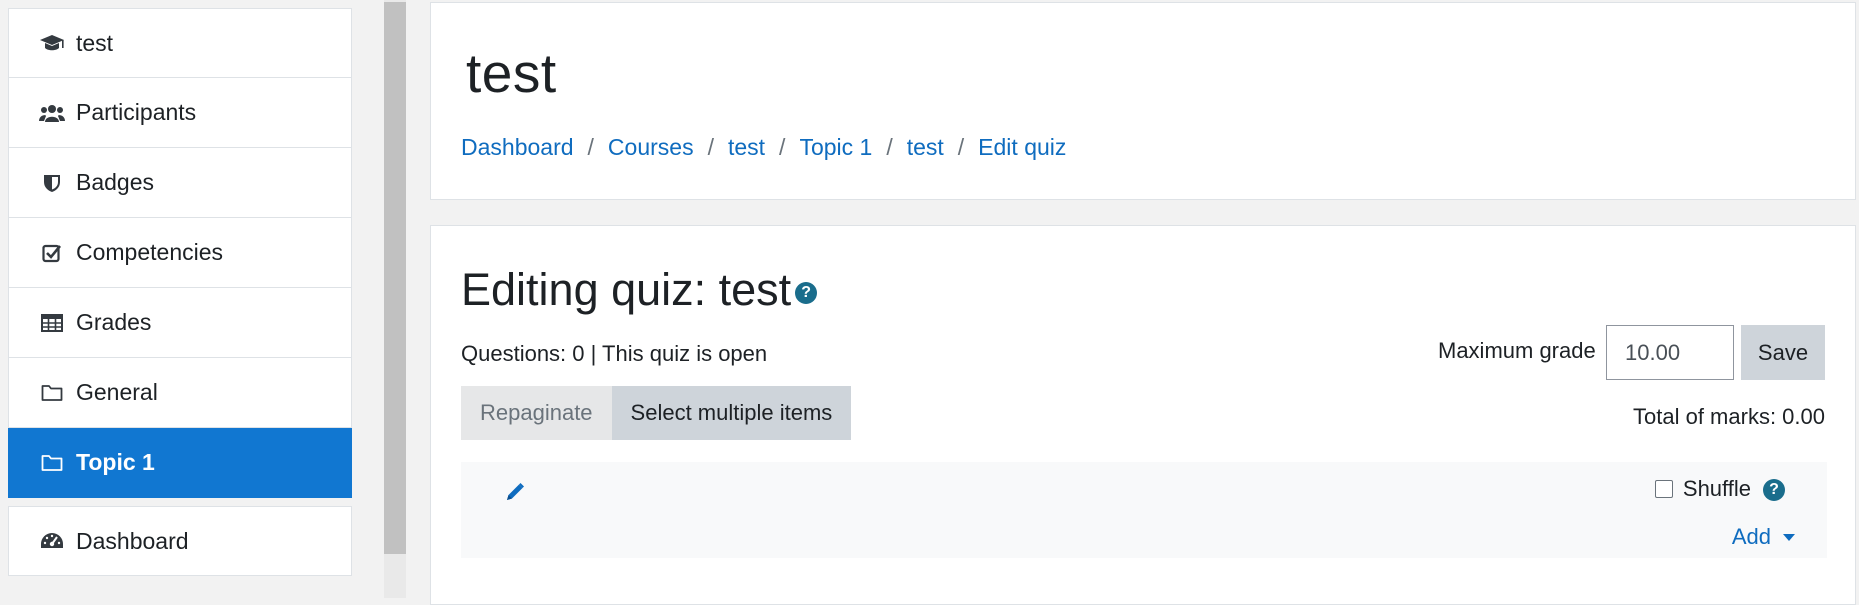  What do you see at coordinates (925, 147) in the screenshot?
I see `breadcrumb-quiz: test` at bounding box center [925, 147].